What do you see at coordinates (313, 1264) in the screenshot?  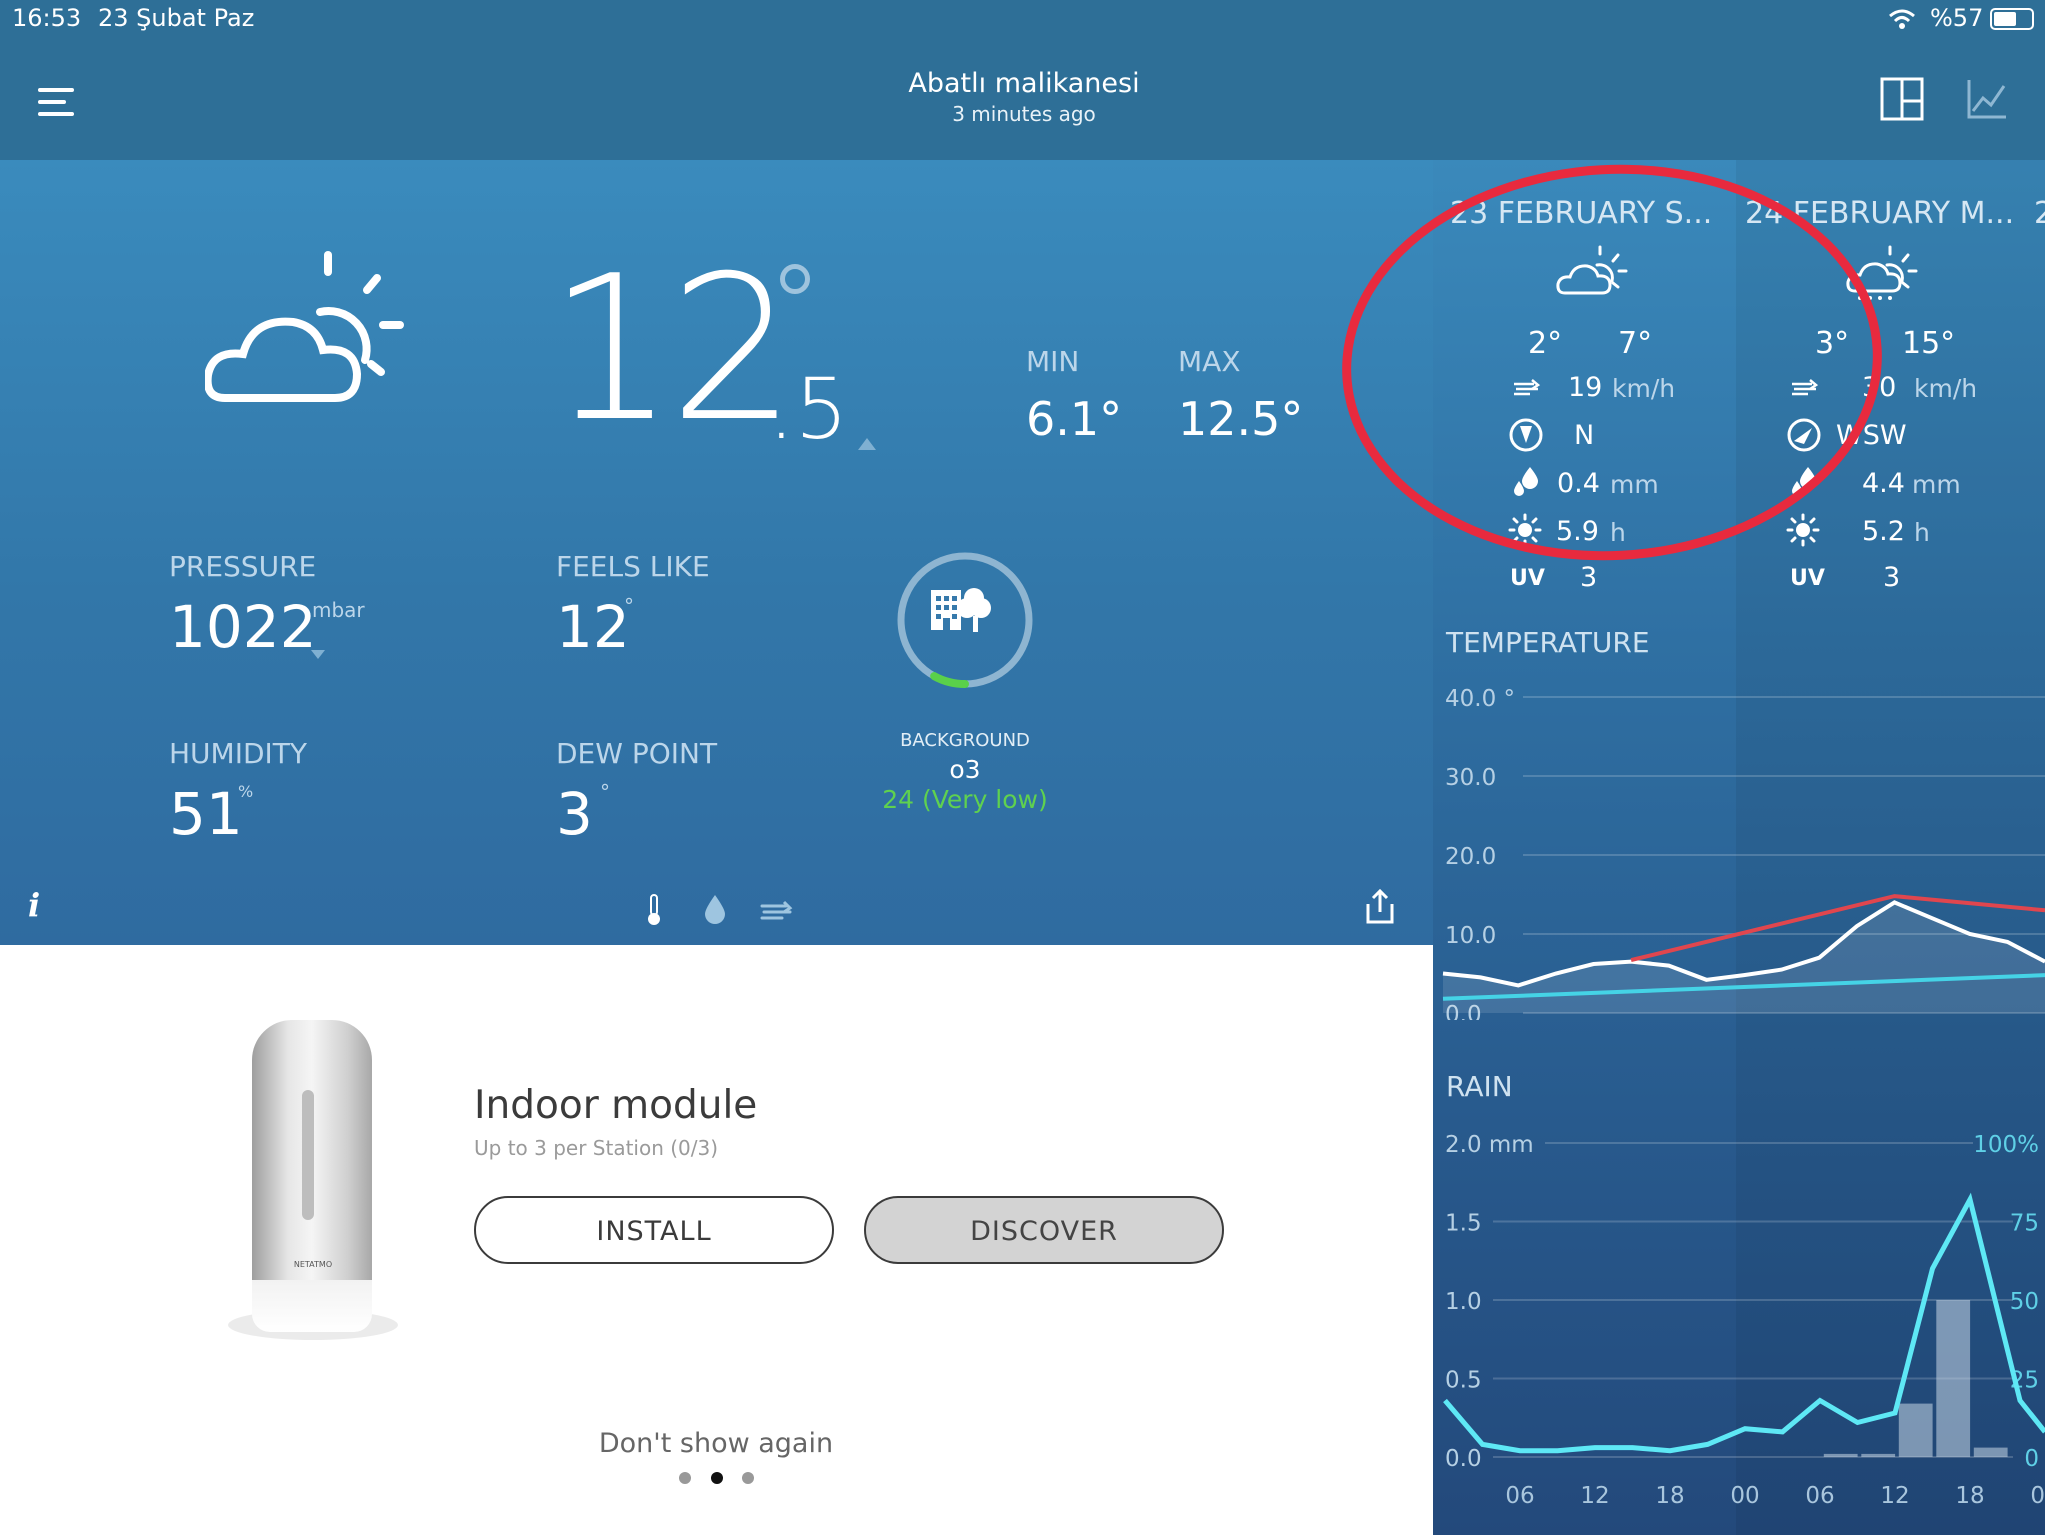 I see `device-logo-text: NETATMO` at bounding box center [313, 1264].